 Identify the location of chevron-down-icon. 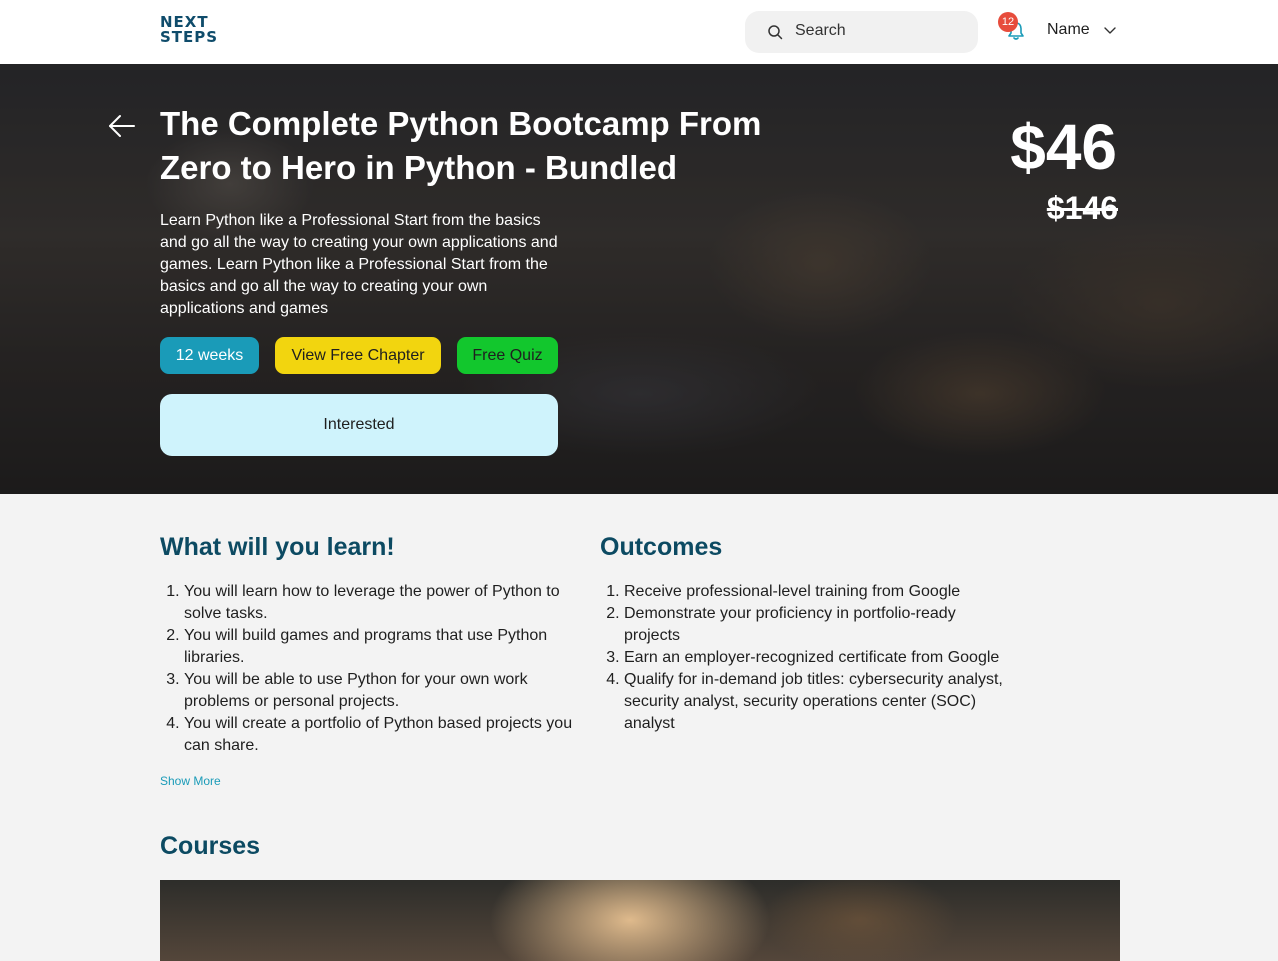
(1110, 30).